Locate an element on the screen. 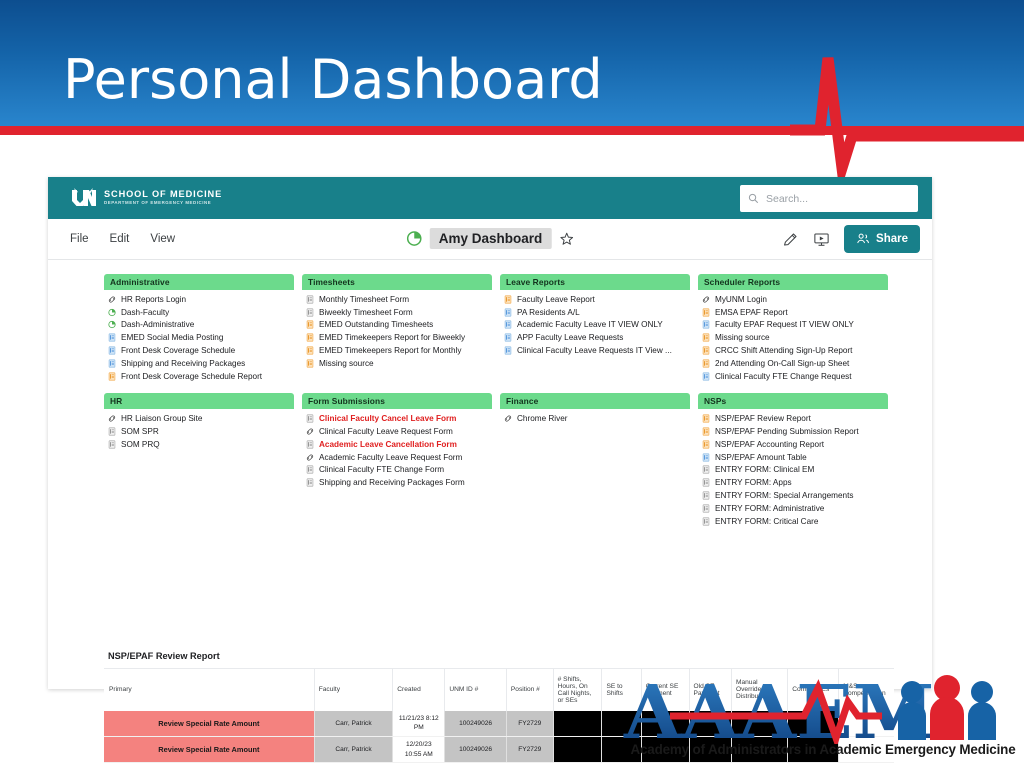  card-link-item: Faculty Leave Report is located at coordinates (597, 299).